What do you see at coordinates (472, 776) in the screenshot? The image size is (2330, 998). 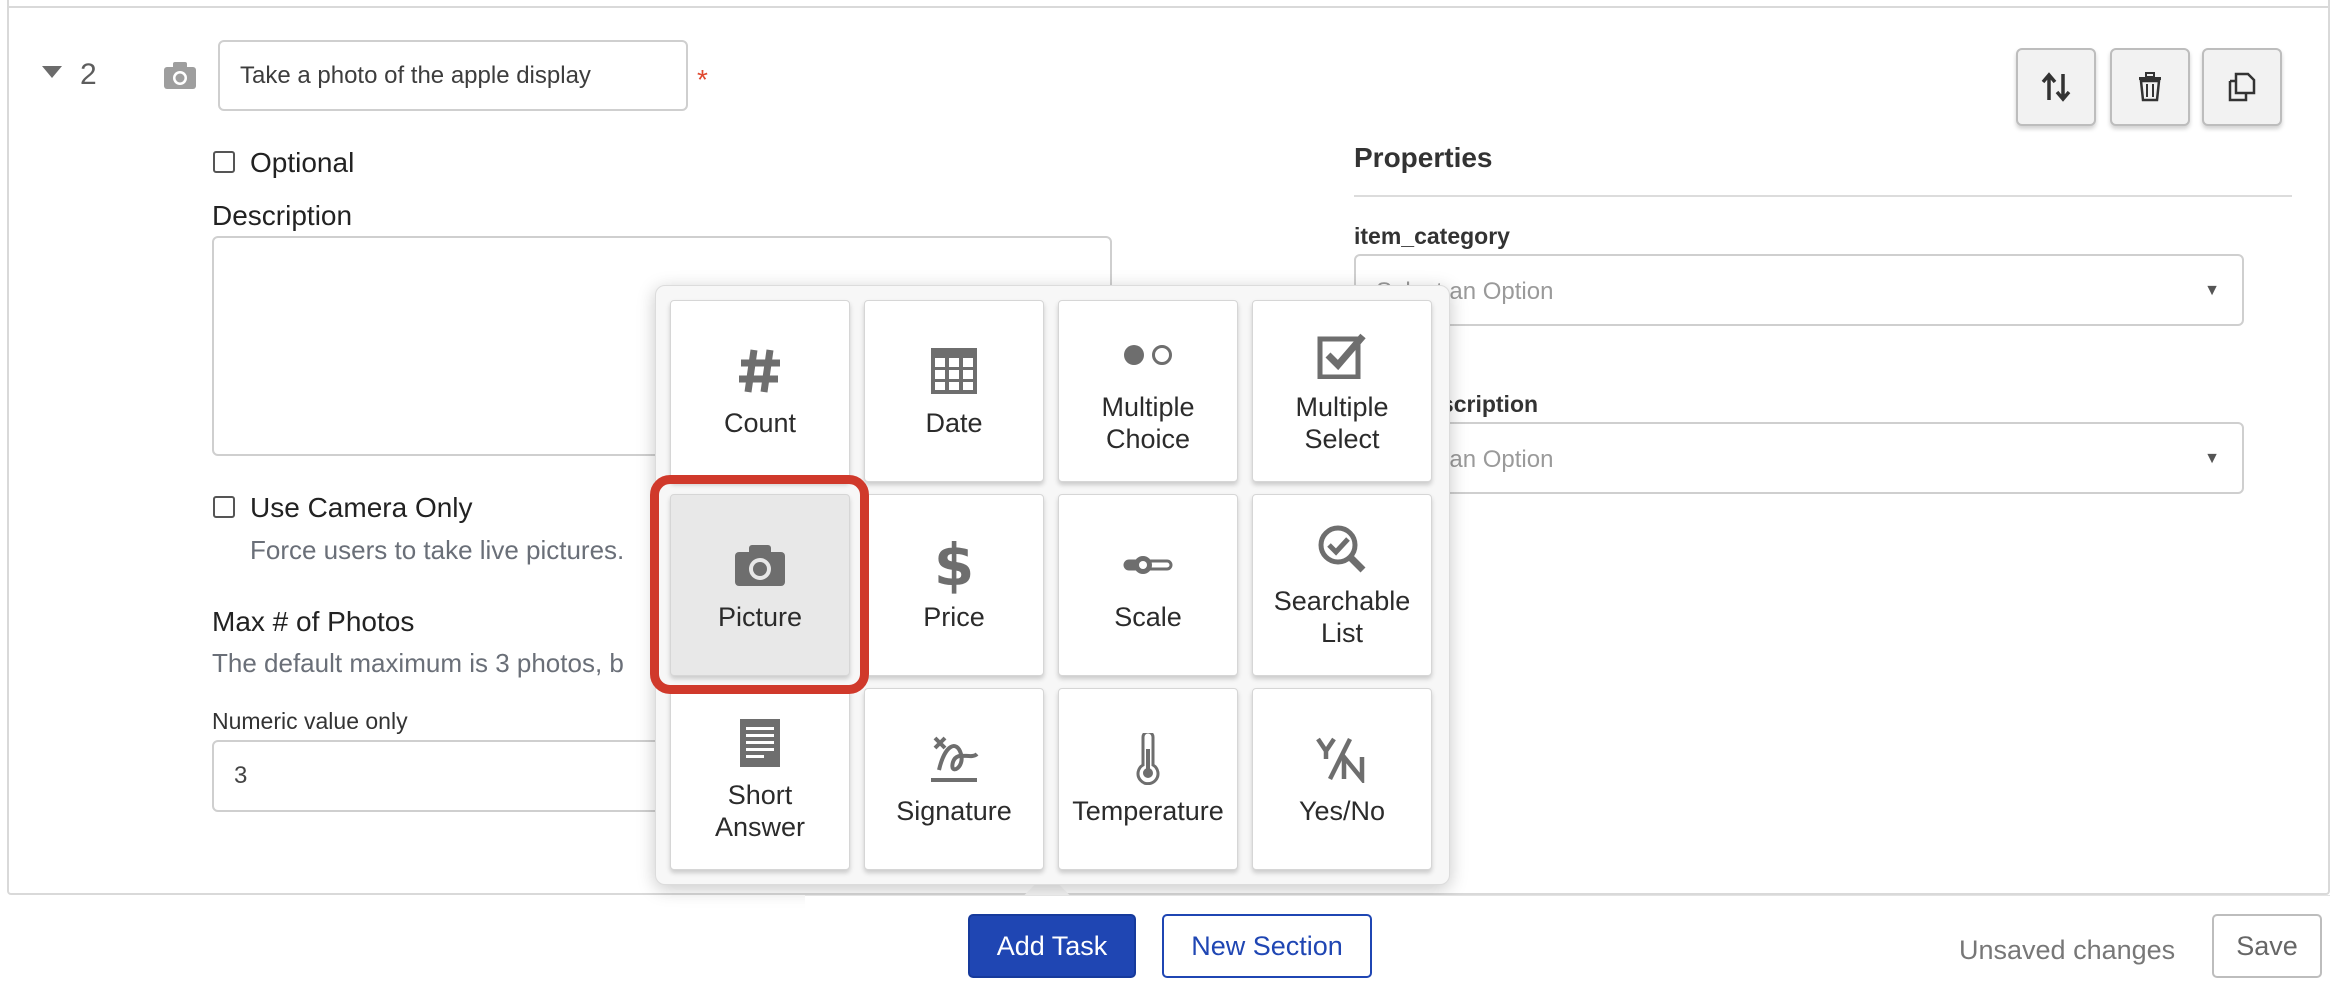 I see `max-photos-input` at bounding box center [472, 776].